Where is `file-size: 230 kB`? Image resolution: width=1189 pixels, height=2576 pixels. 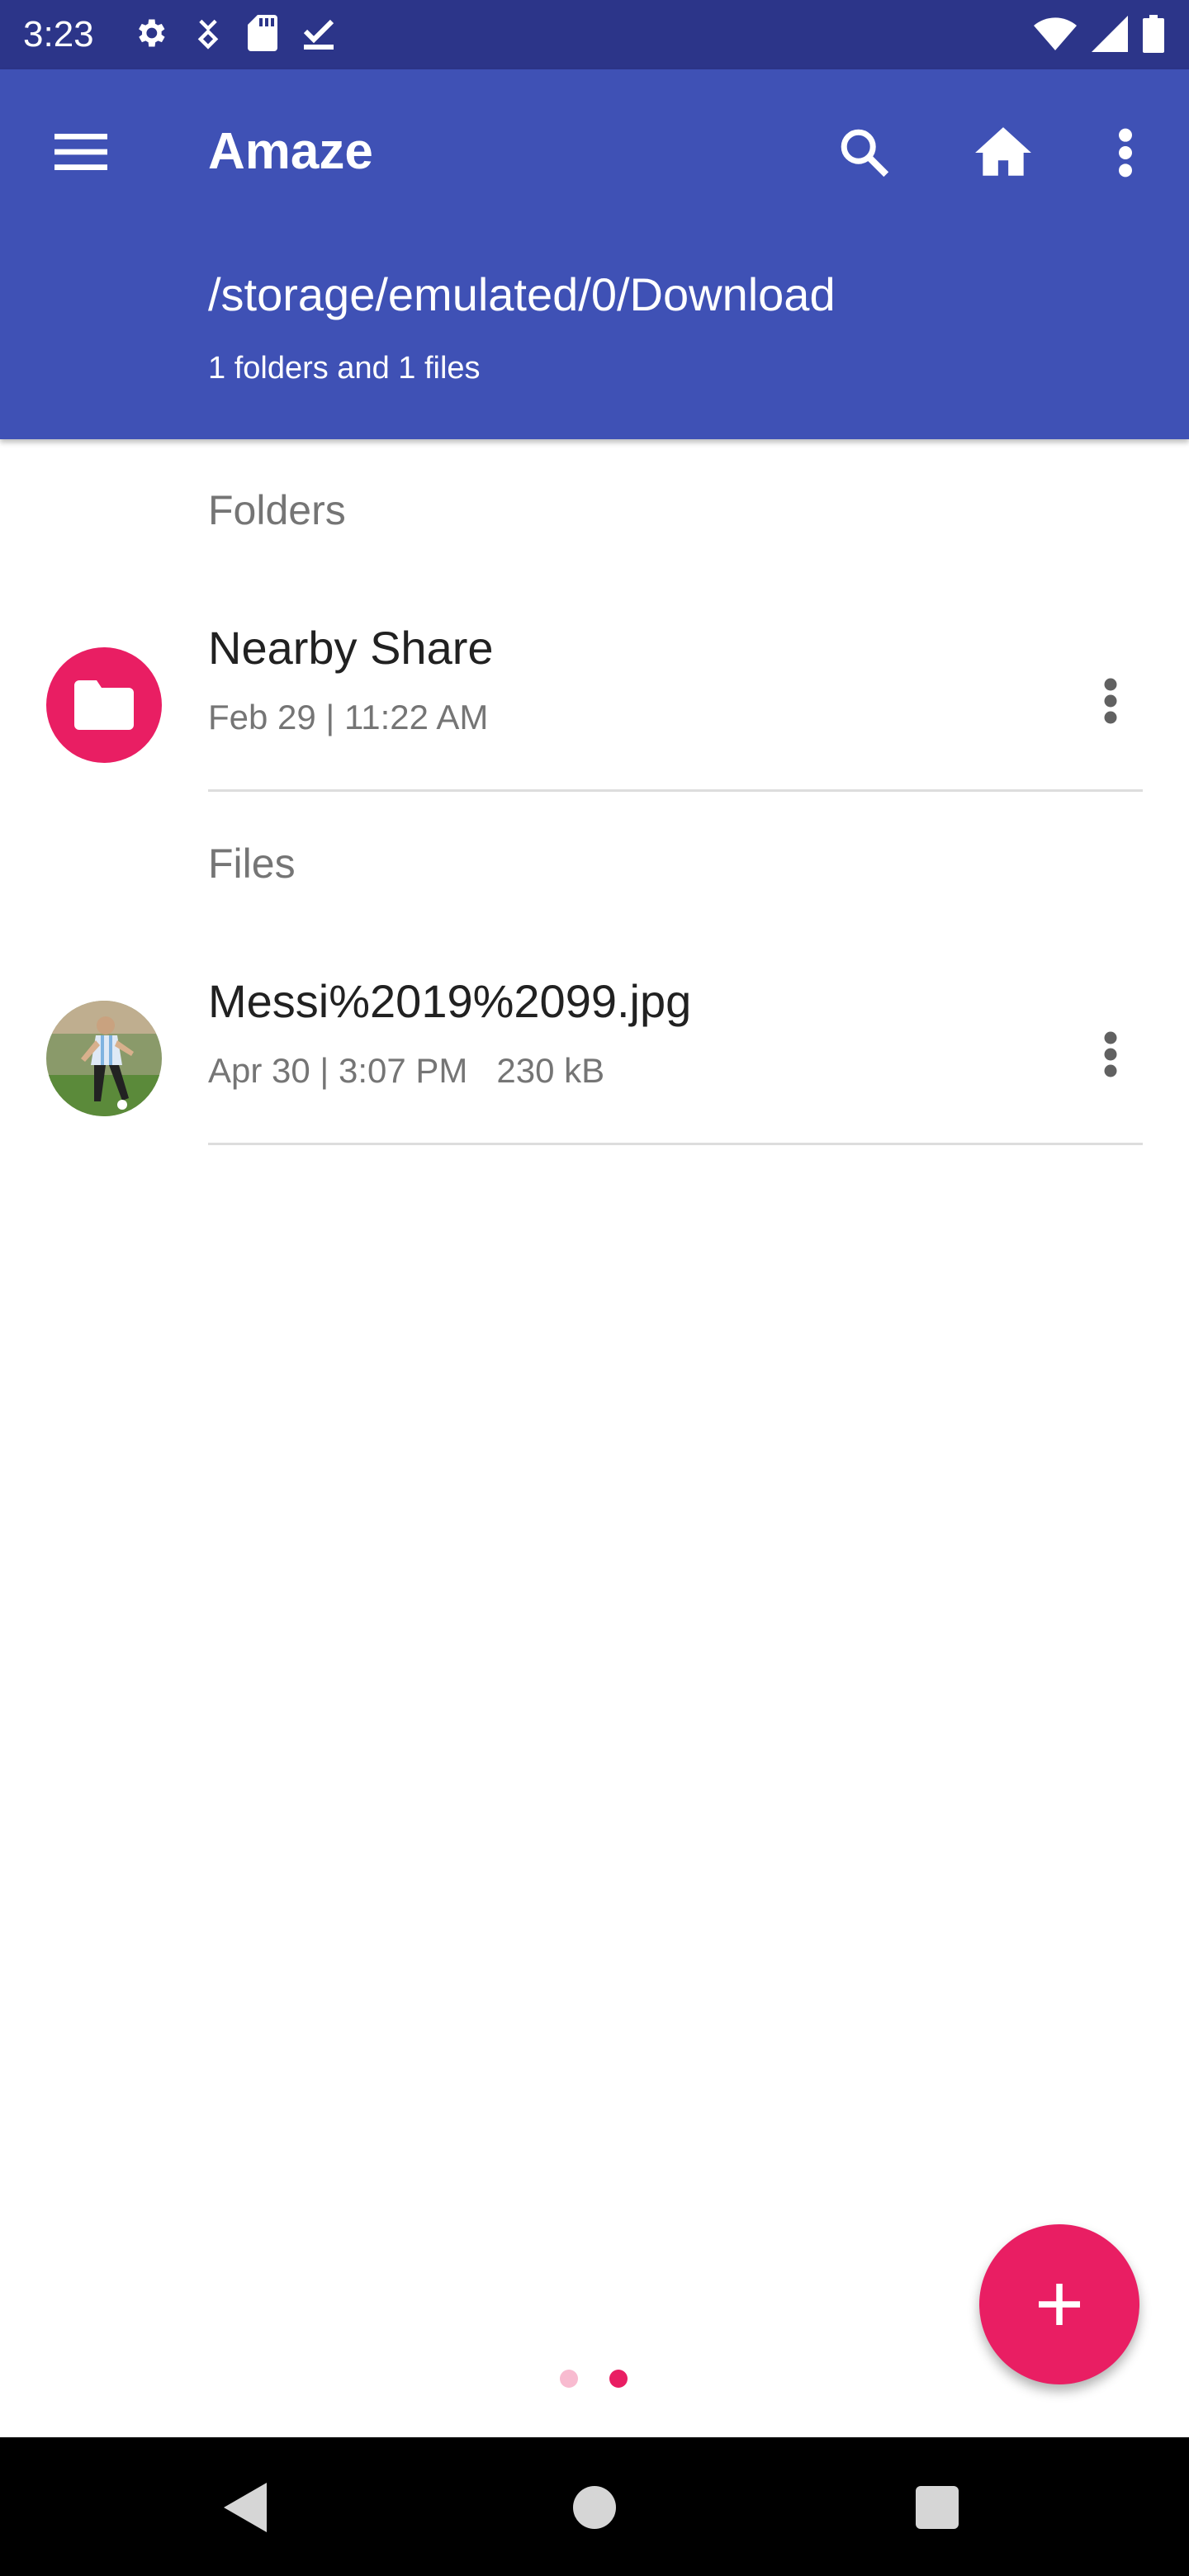 file-size: 230 kB is located at coordinates (550, 1070).